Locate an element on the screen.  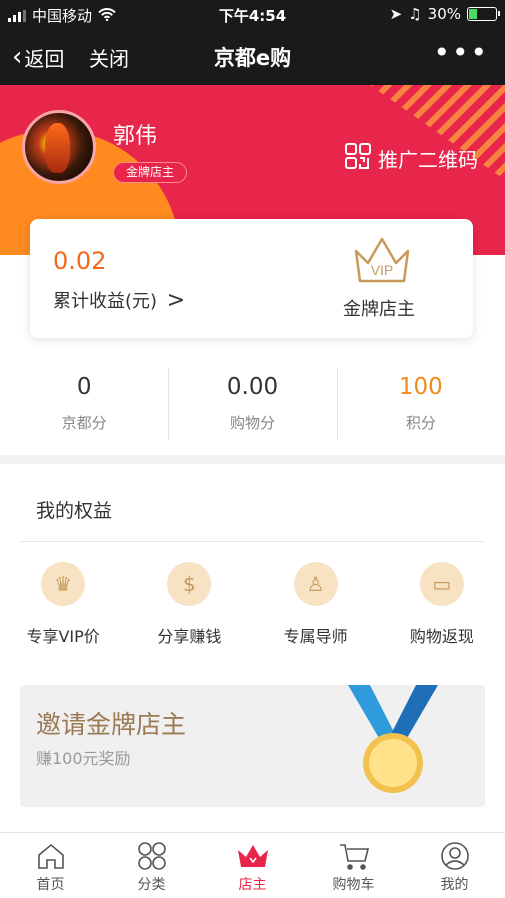
invite-title: 邀请金牌店主 is located at coordinates (111, 724).